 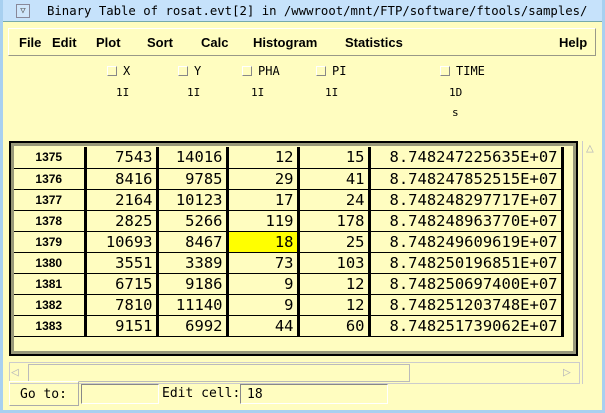 What do you see at coordinates (108, 42) in the screenshot?
I see `menu-plot: Plot` at bounding box center [108, 42].